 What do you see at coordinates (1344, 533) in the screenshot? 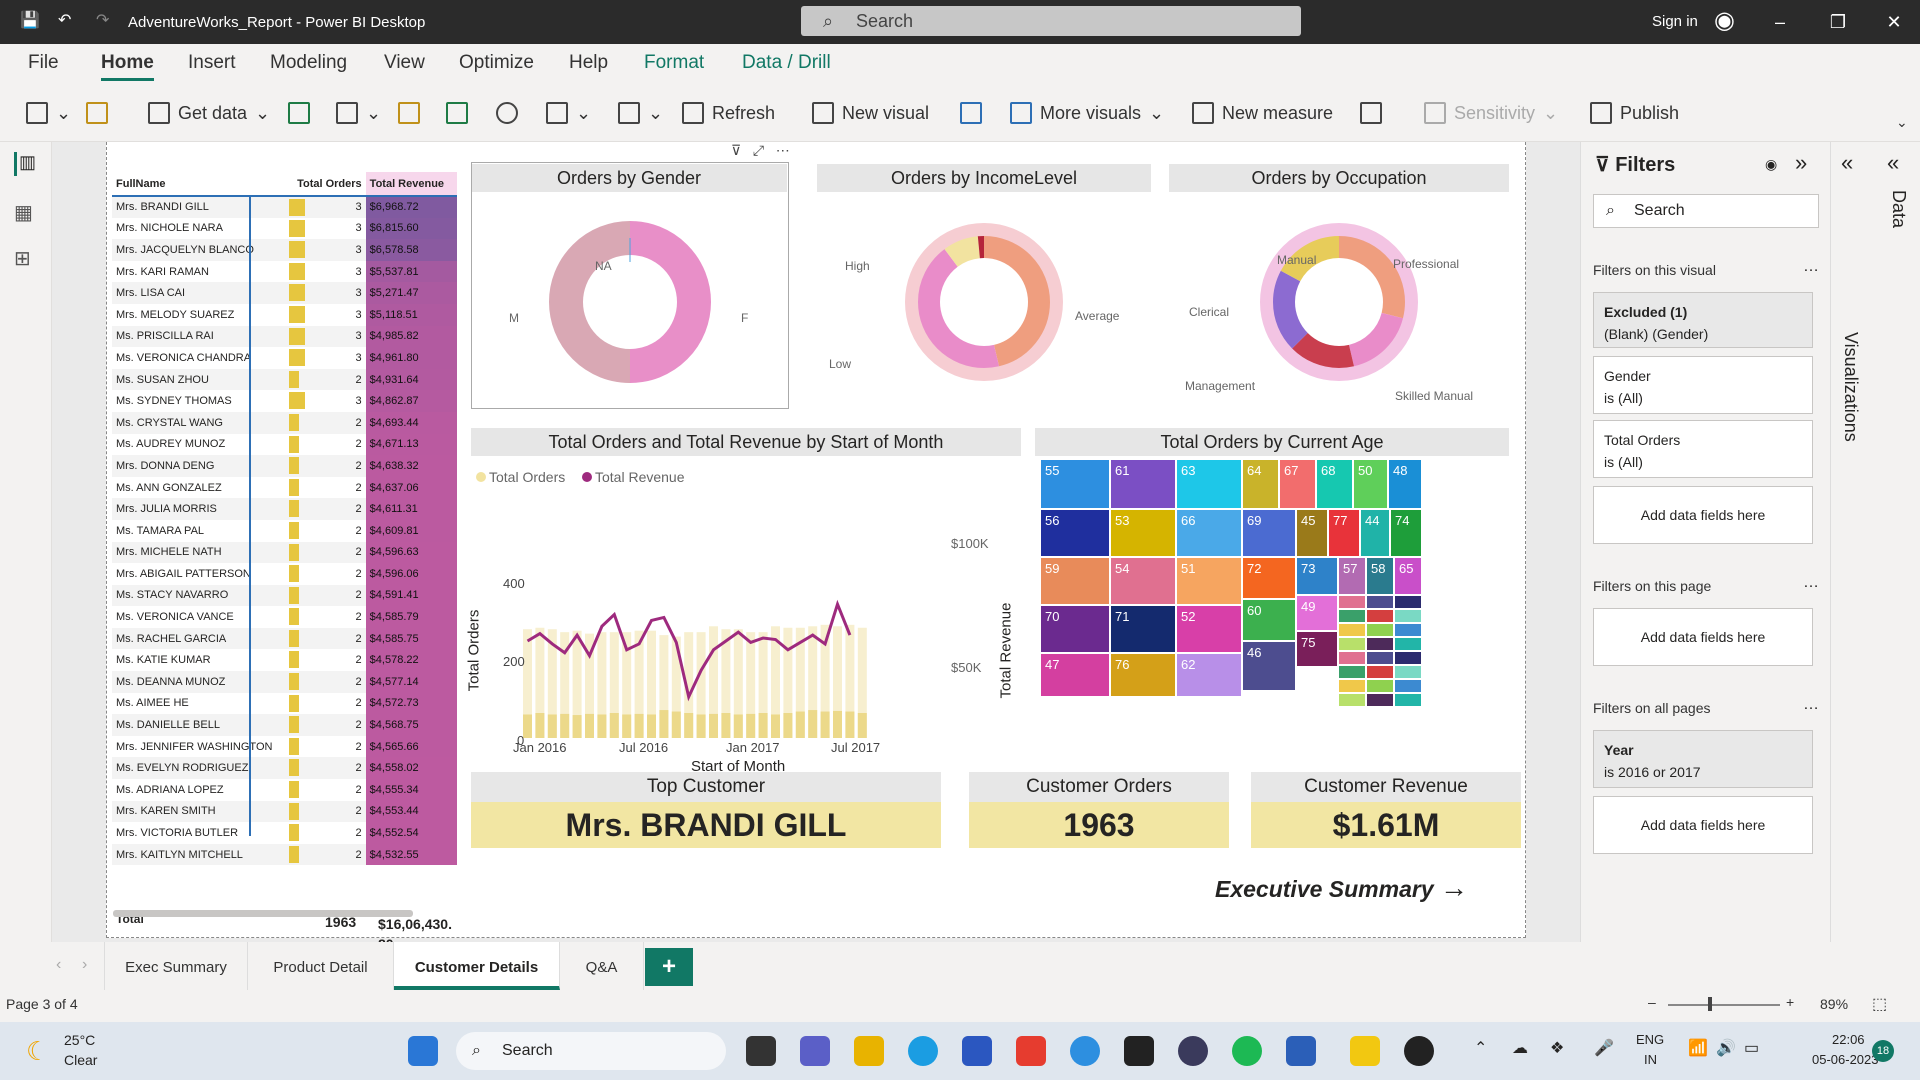
I see `treemap-tile: 77` at bounding box center [1344, 533].